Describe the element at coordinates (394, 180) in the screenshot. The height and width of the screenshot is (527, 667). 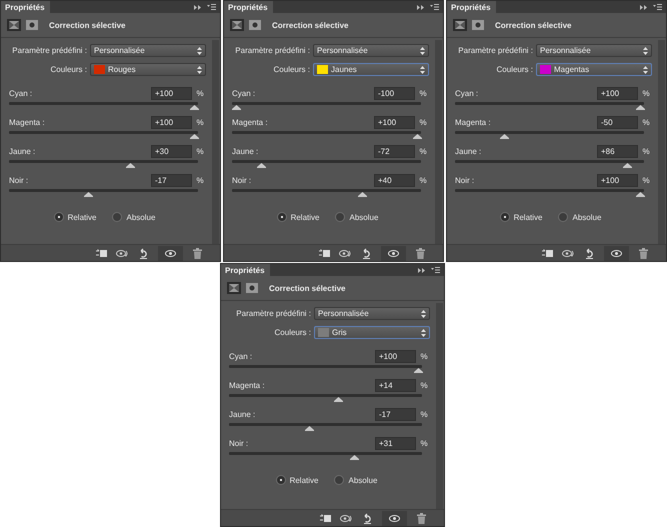
I see `value-field: +40` at that location.